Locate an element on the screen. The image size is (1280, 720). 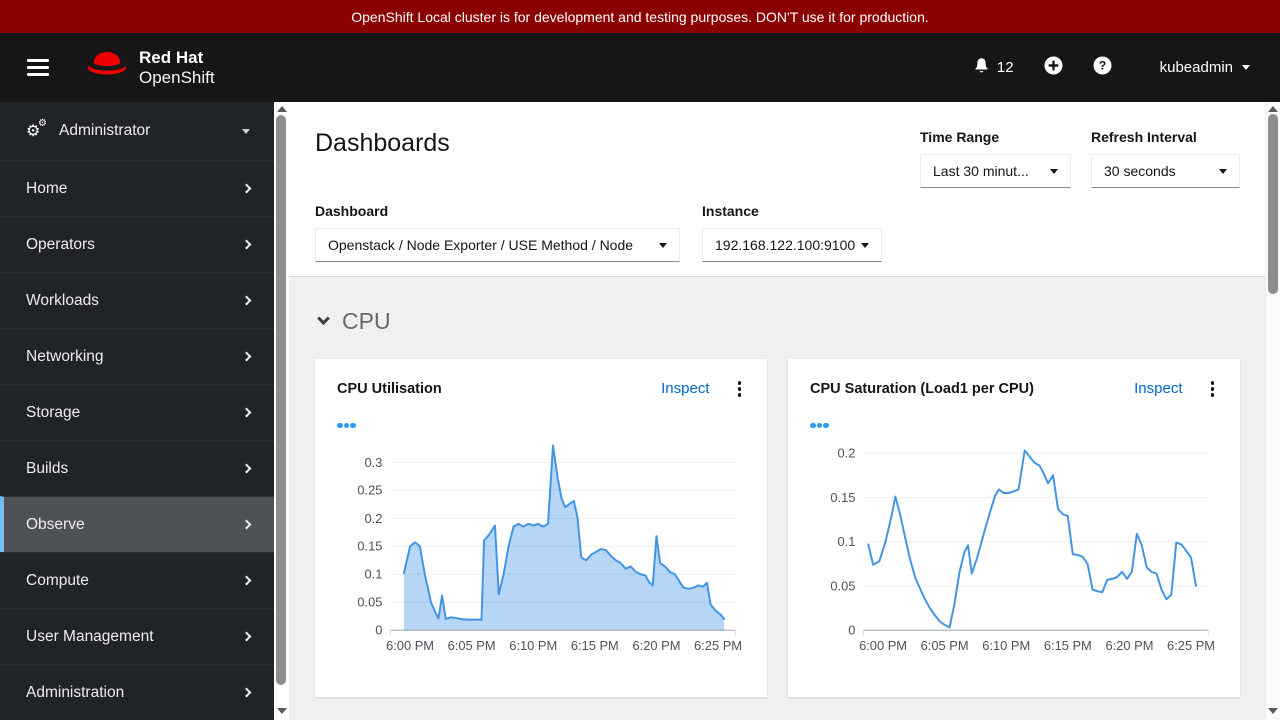
sidebar-item-label: Workloads is located at coordinates (62, 300).